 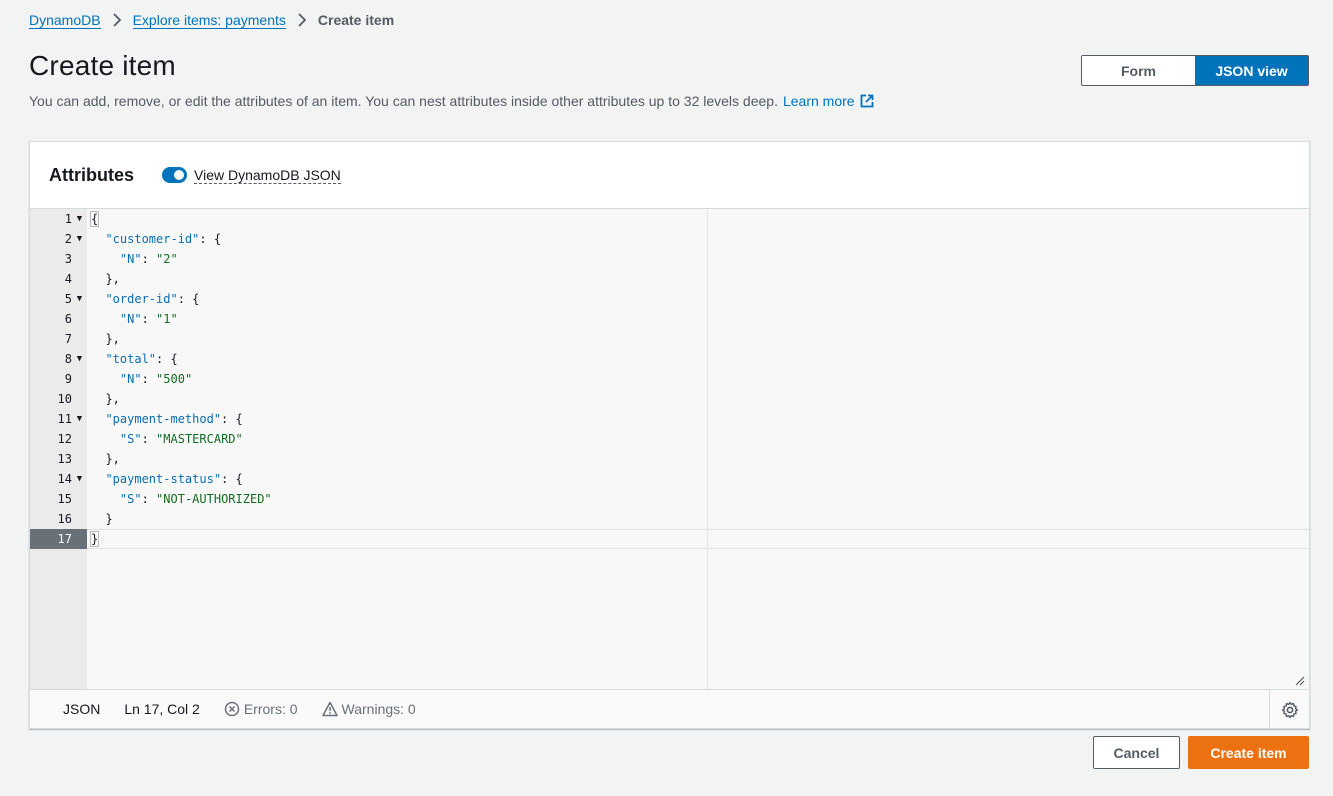 What do you see at coordinates (134, 259) in the screenshot?
I see `code-line: "N": "2"` at bounding box center [134, 259].